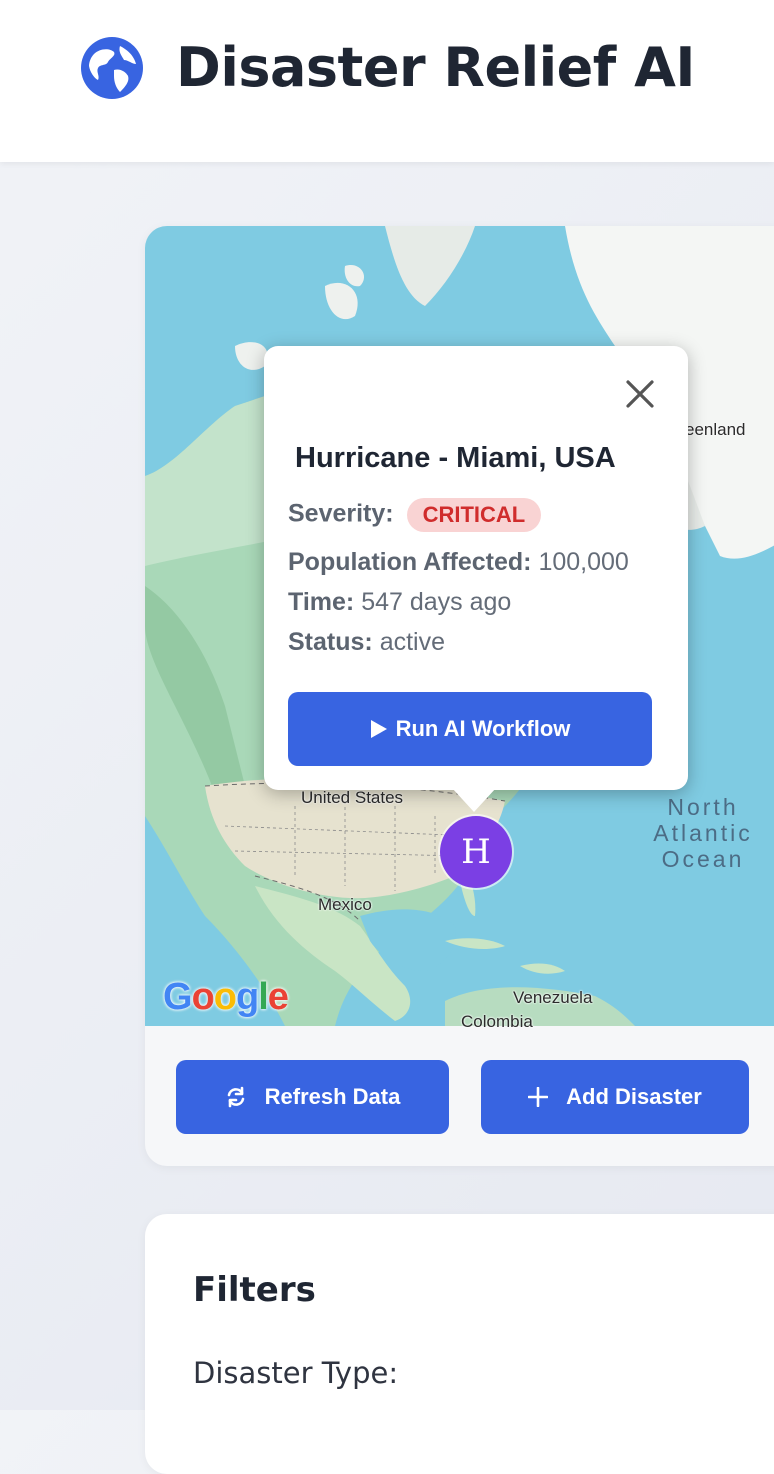  Describe the element at coordinates (412, 642) in the screenshot. I see `status-value: active` at that location.